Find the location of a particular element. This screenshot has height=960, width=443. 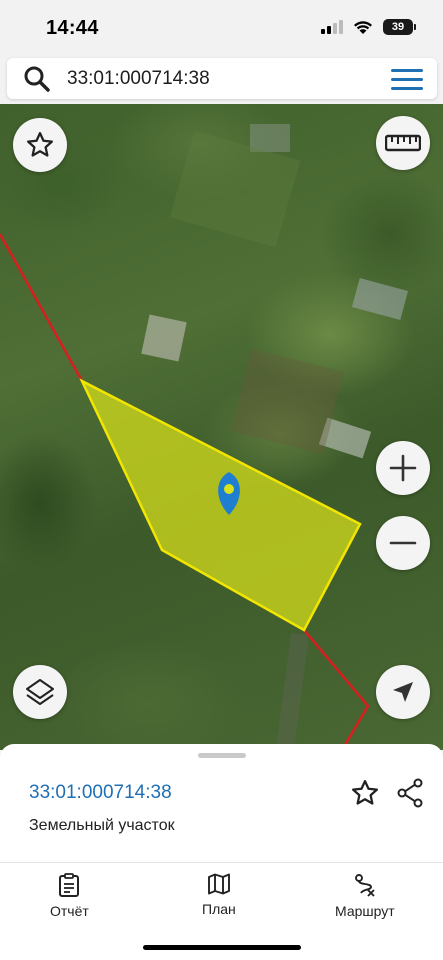

search-input: 33:01:000714:38 is located at coordinates (138, 79).